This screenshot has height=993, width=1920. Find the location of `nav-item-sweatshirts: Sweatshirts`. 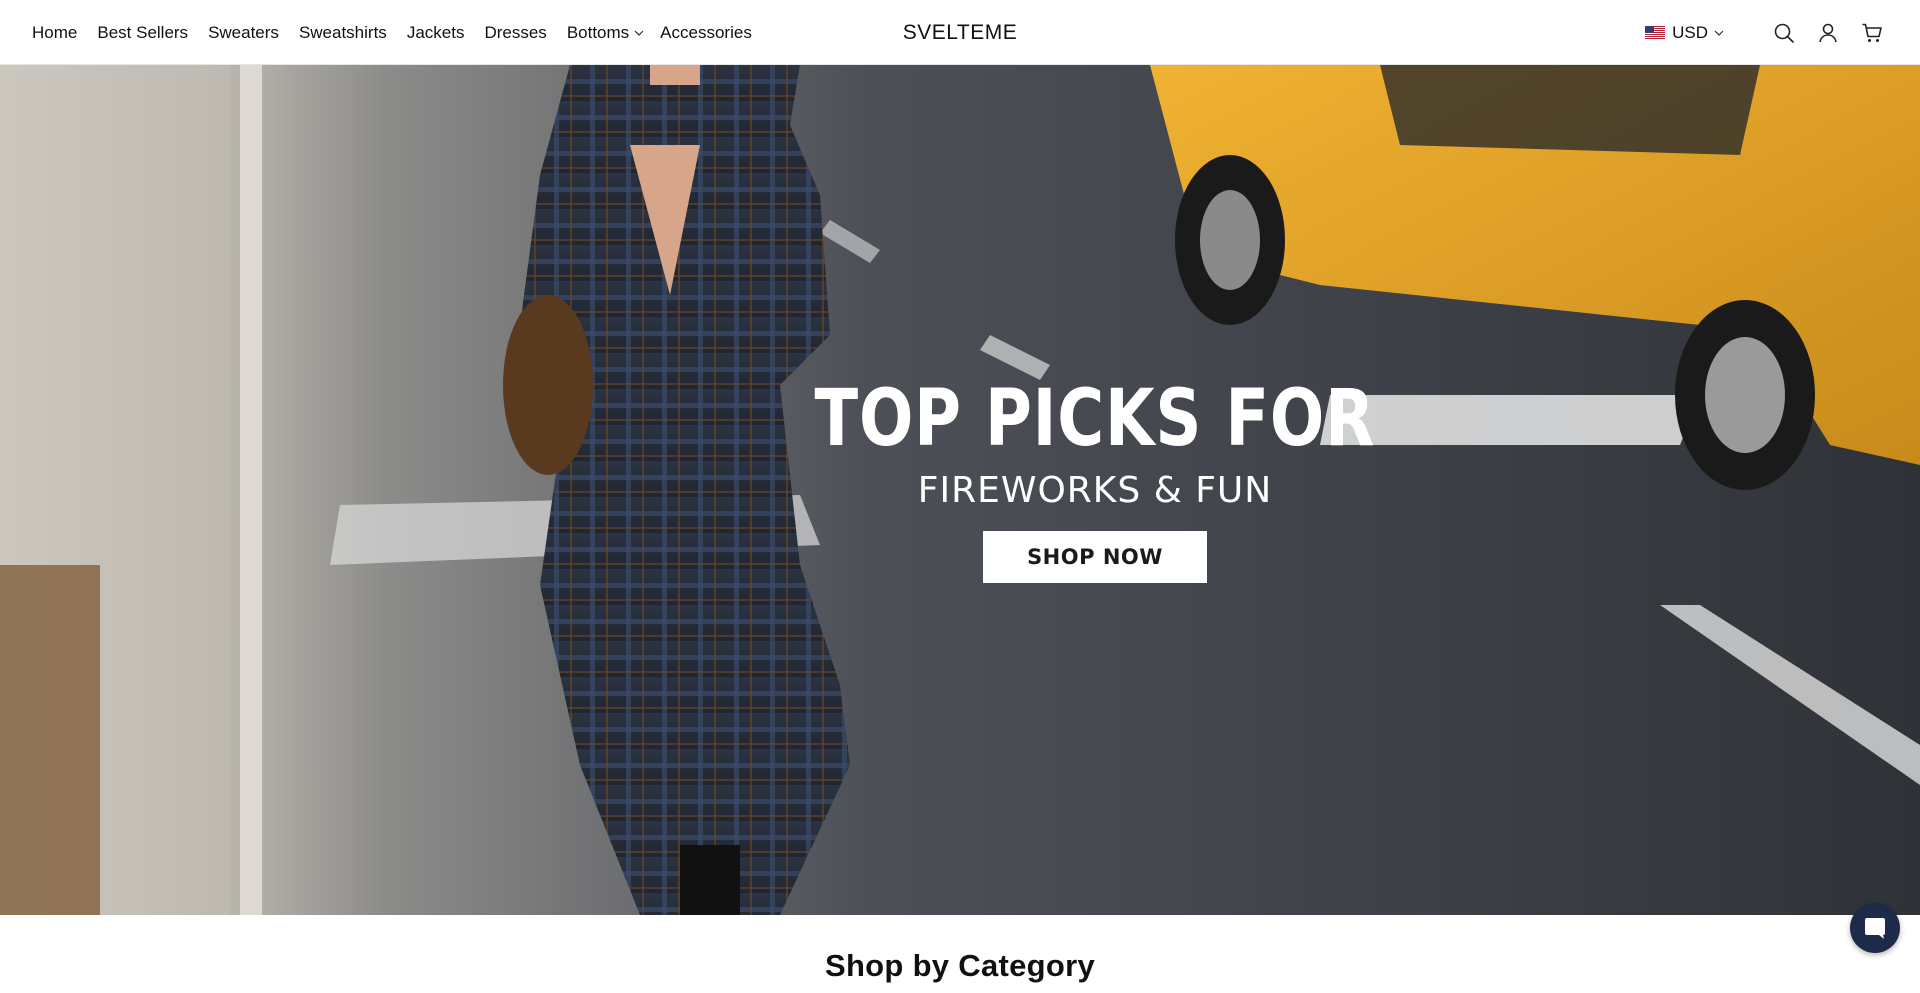

nav-item-sweatshirts: Sweatshirts is located at coordinates (343, 33).